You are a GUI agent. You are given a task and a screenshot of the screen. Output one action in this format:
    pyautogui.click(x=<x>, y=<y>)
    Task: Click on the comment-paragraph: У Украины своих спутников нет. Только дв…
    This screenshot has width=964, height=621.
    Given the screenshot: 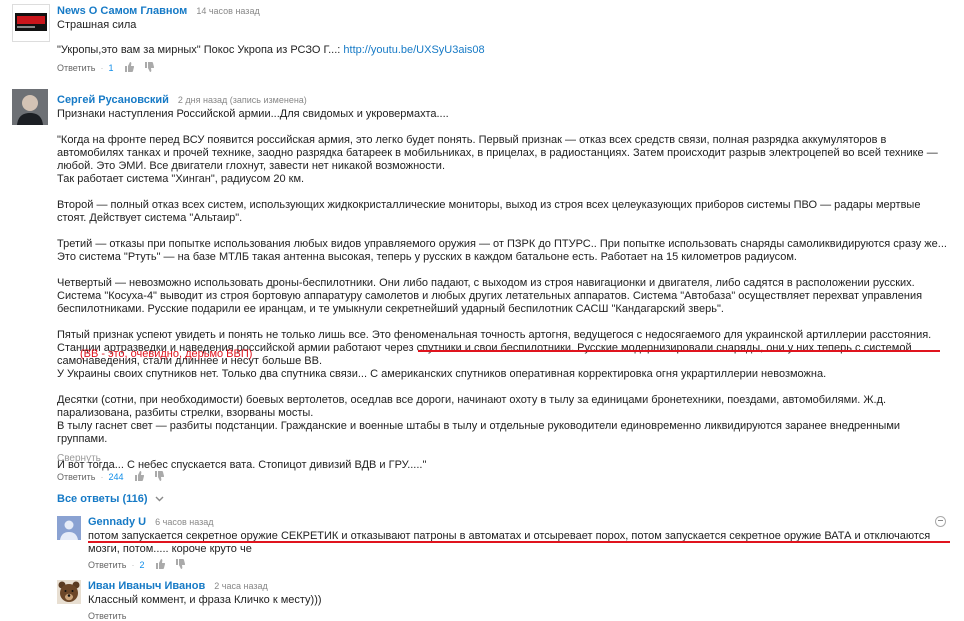 What is the action you would take?
    pyautogui.click(x=442, y=374)
    